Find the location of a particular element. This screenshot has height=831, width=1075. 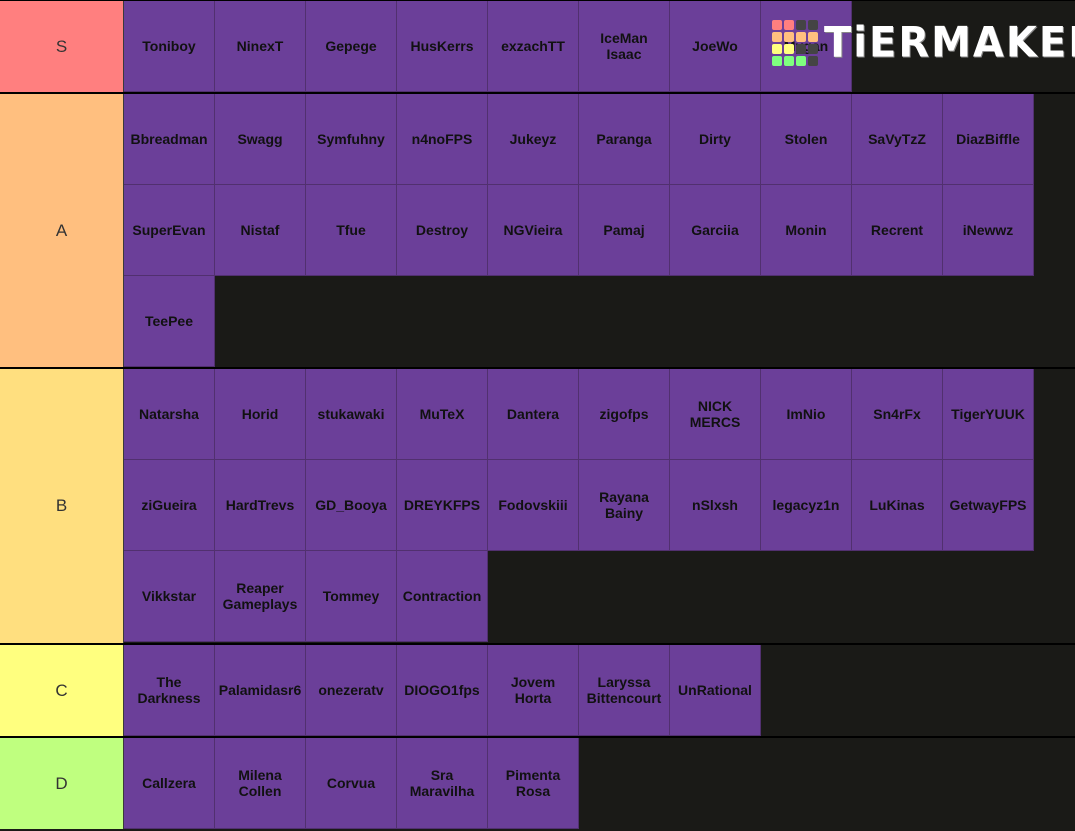

tier-item: Jovem Horta is located at coordinates (533, 690).